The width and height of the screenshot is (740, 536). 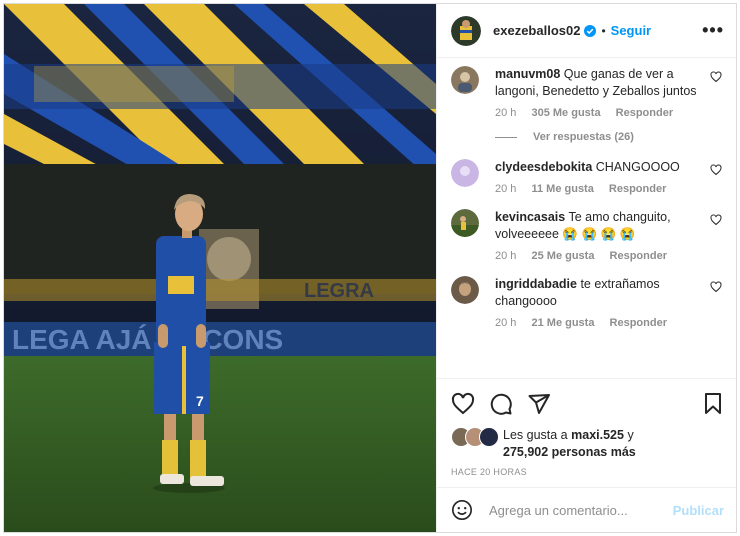 I want to click on post-header: exezeballos02 • Seguir •••, so click(x=586, y=31).